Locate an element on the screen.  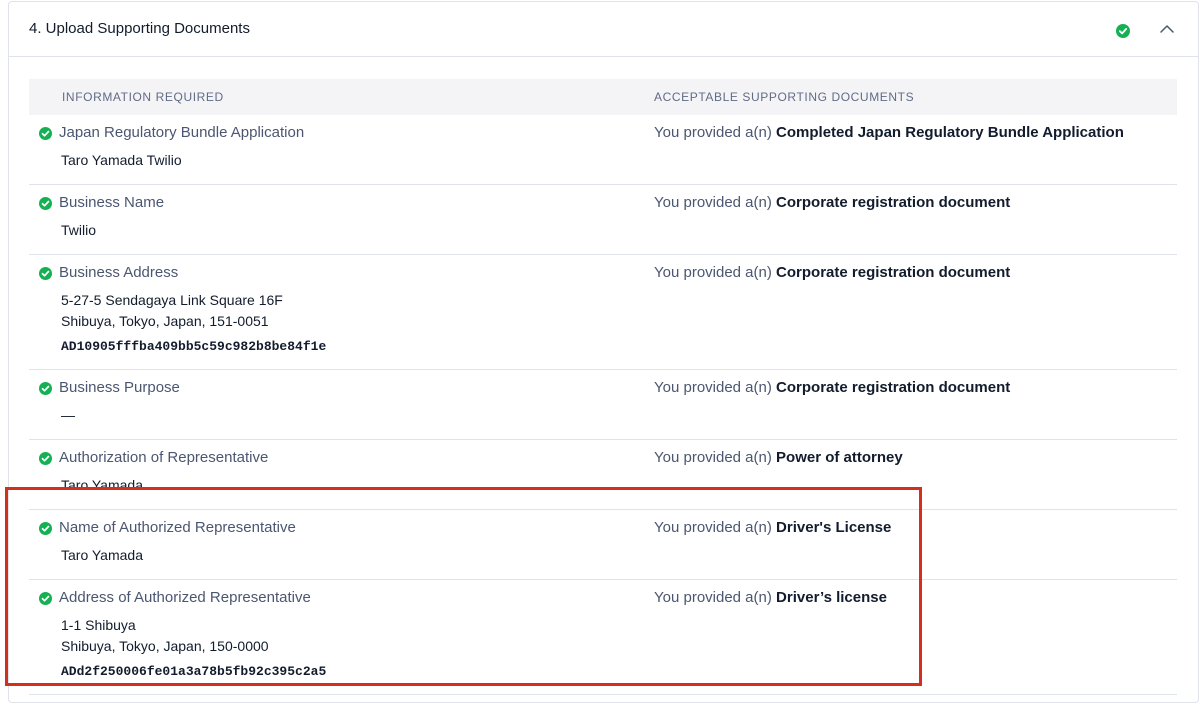
requirement-value: — is located at coordinates (68, 415).